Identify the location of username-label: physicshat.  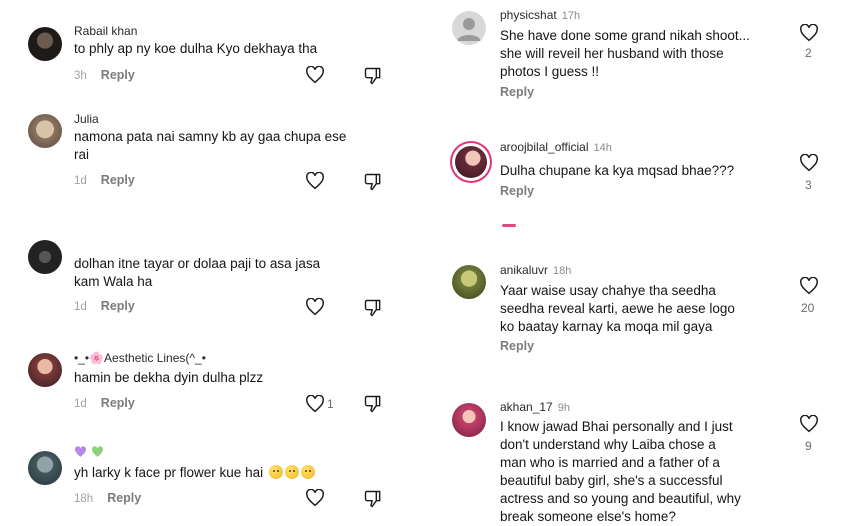
(528, 15).